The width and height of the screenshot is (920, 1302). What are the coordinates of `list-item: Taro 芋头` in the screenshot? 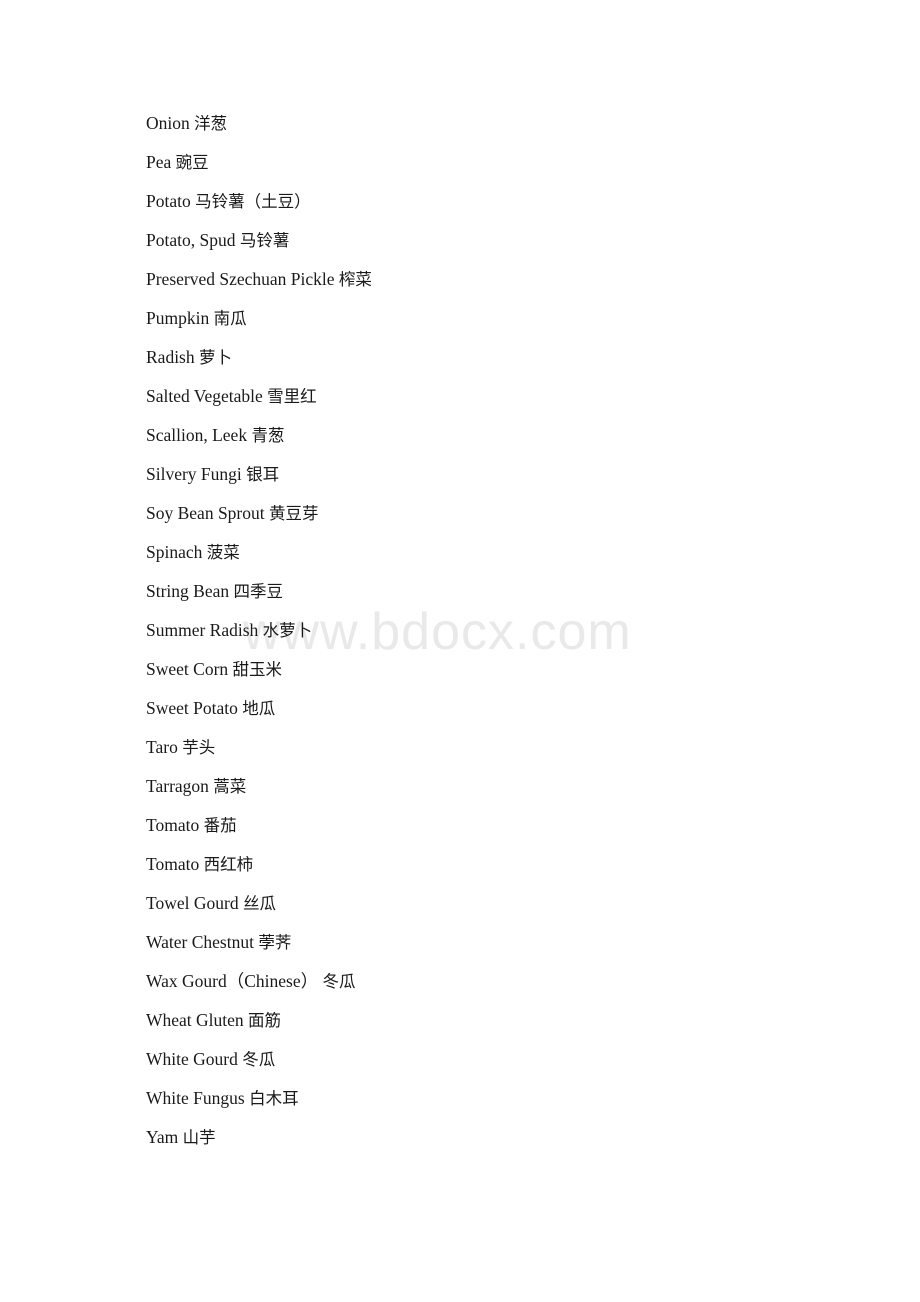 It's located at (496, 747).